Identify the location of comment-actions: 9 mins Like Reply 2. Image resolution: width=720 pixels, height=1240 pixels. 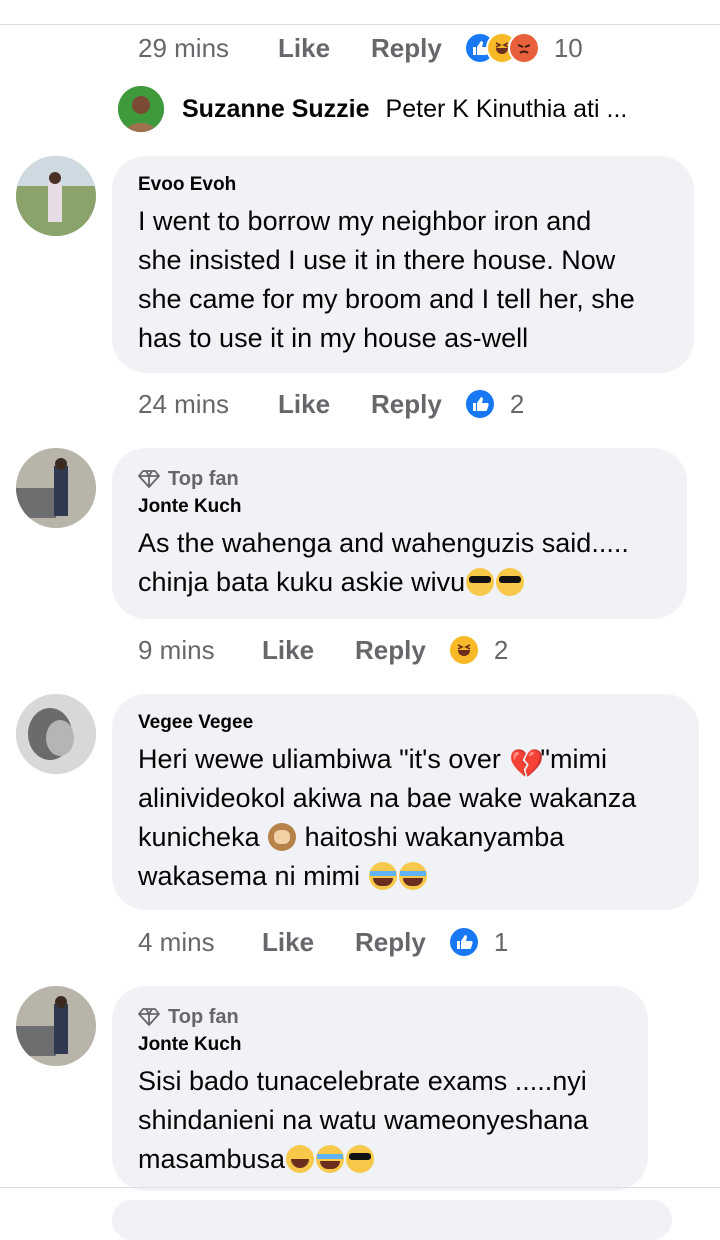
(323, 650).